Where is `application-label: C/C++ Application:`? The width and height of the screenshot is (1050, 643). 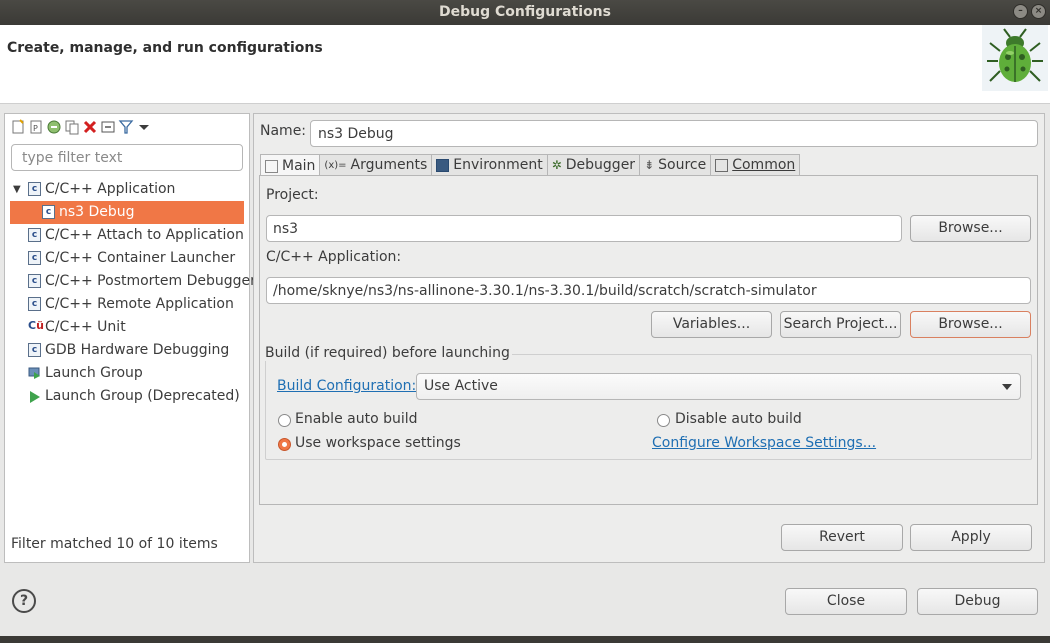
application-label: C/C++ Application: is located at coordinates (334, 257).